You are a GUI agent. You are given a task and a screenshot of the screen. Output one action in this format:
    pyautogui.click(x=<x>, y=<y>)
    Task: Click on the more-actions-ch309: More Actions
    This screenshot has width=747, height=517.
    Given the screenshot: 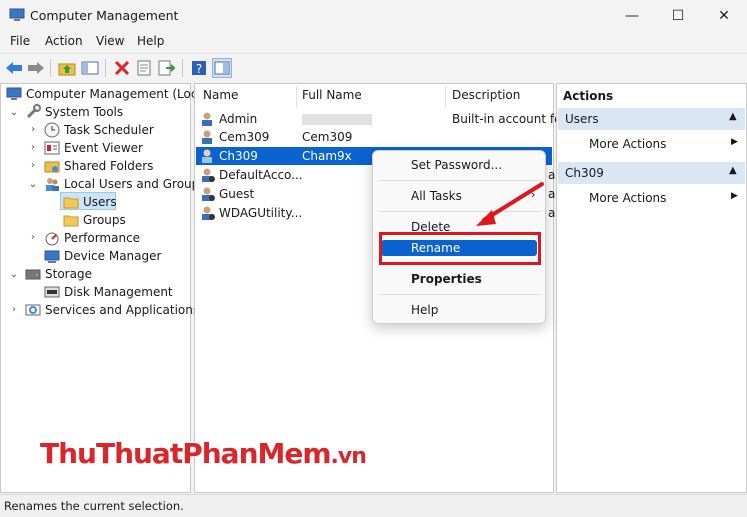 What is the action you would take?
    pyautogui.click(x=627, y=198)
    